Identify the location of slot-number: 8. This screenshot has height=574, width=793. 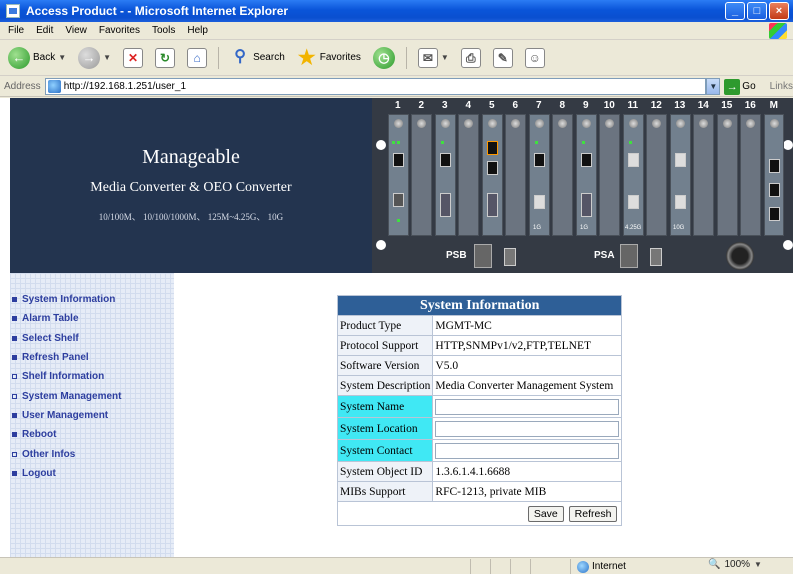
(562, 105).